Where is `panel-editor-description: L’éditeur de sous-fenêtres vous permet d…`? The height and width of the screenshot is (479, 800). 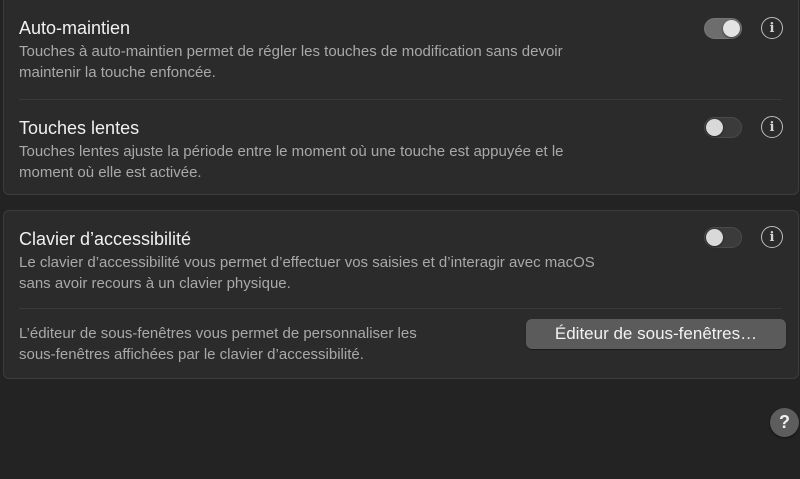
panel-editor-description: L’éditeur de sous-fenêtres vous permet d… is located at coordinates (259, 344).